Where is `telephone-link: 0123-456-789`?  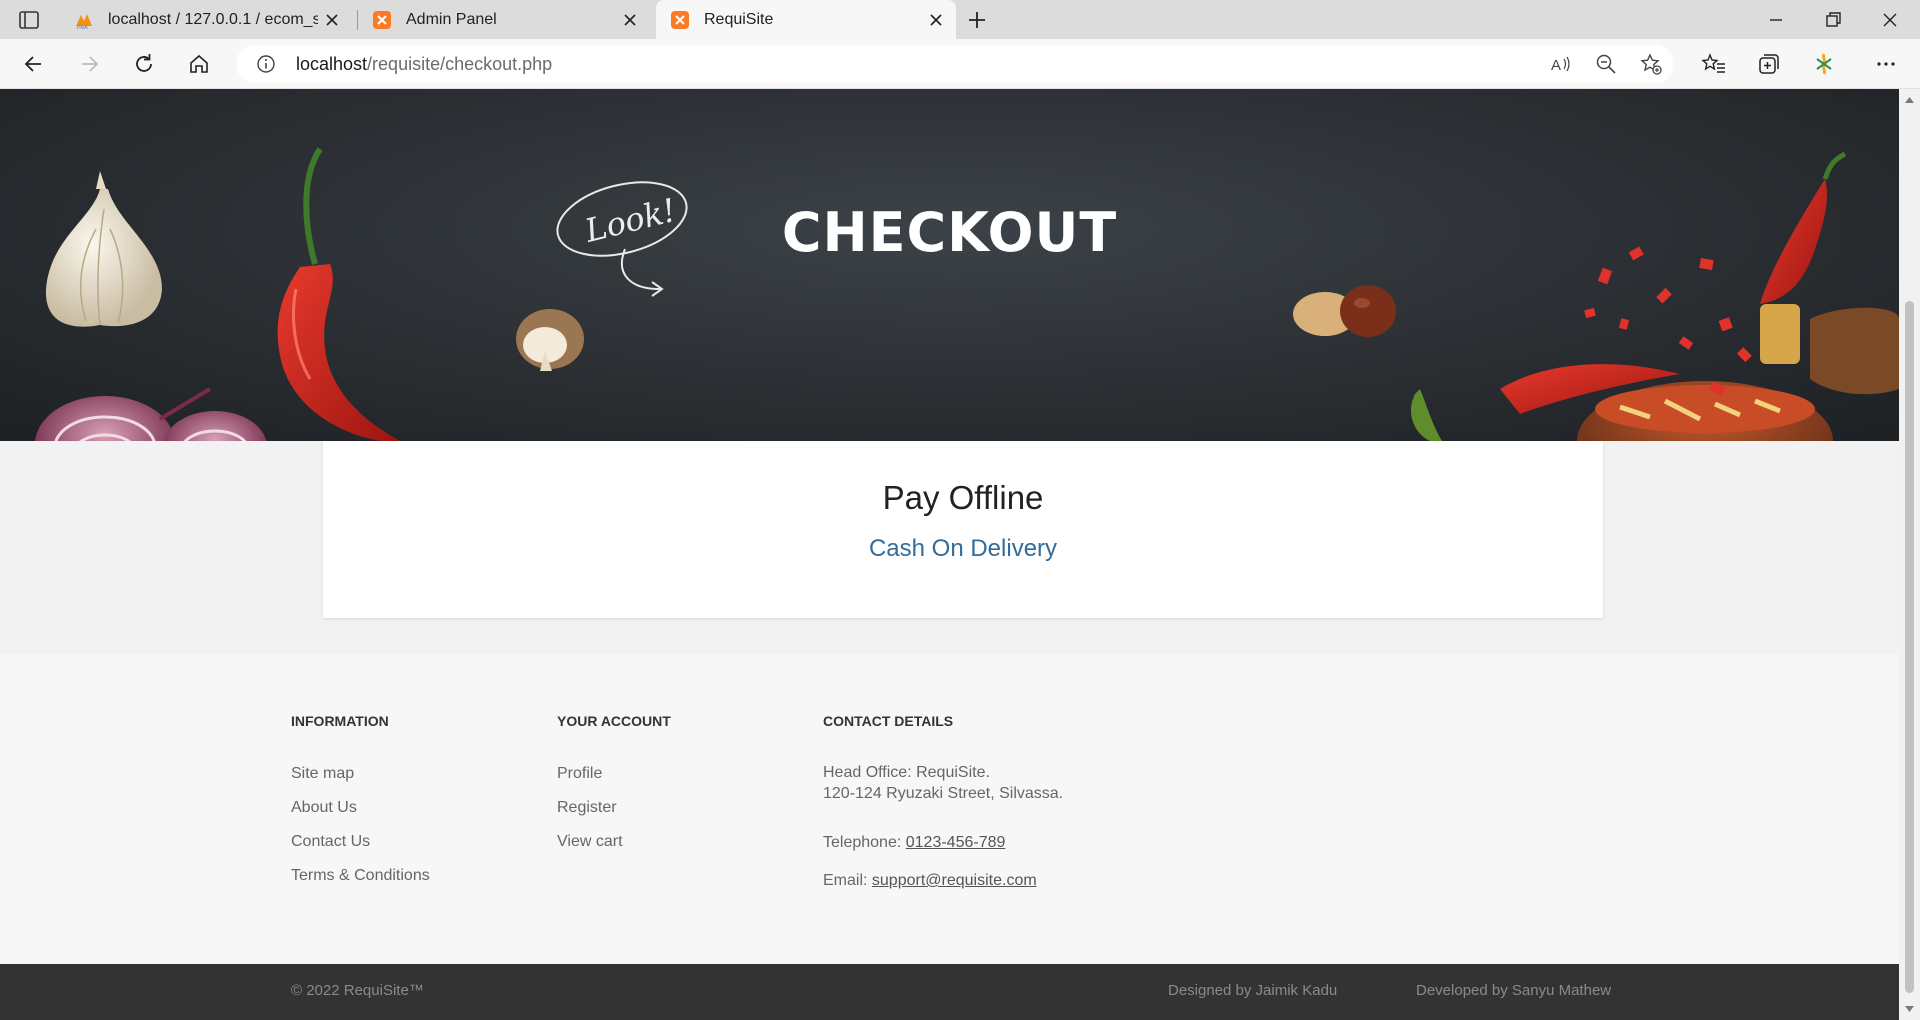
telephone-link: 0123-456-789 is located at coordinates (956, 842).